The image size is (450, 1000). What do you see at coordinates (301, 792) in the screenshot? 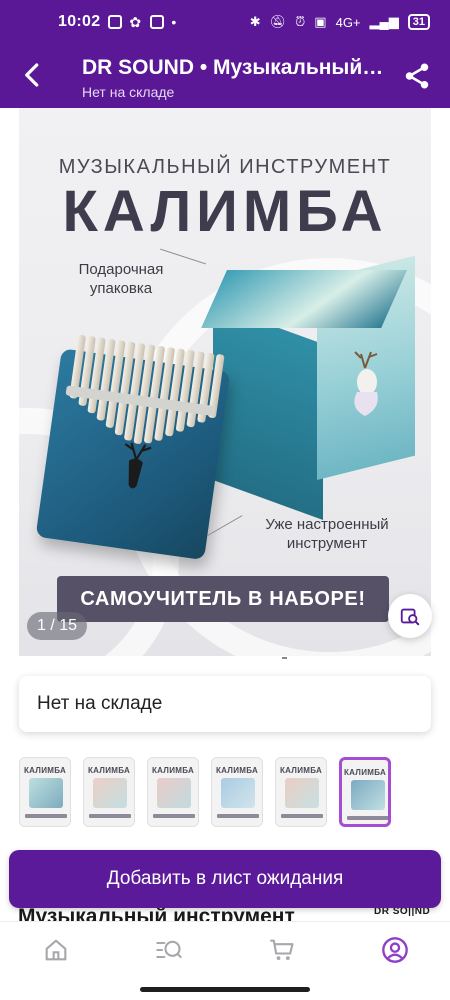
I see `thumbnail-5: КАЛИМБА` at bounding box center [301, 792].